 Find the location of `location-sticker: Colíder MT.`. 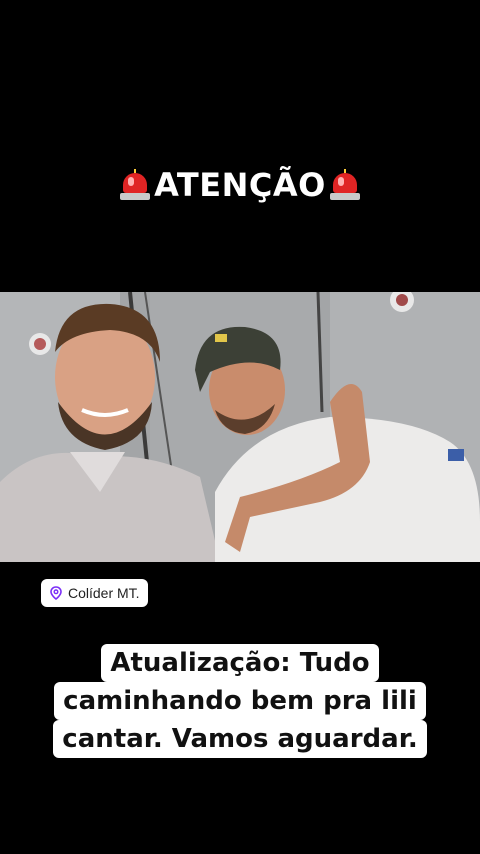

location-sticker: Colíder MT. is located at coordinates (94, 593).